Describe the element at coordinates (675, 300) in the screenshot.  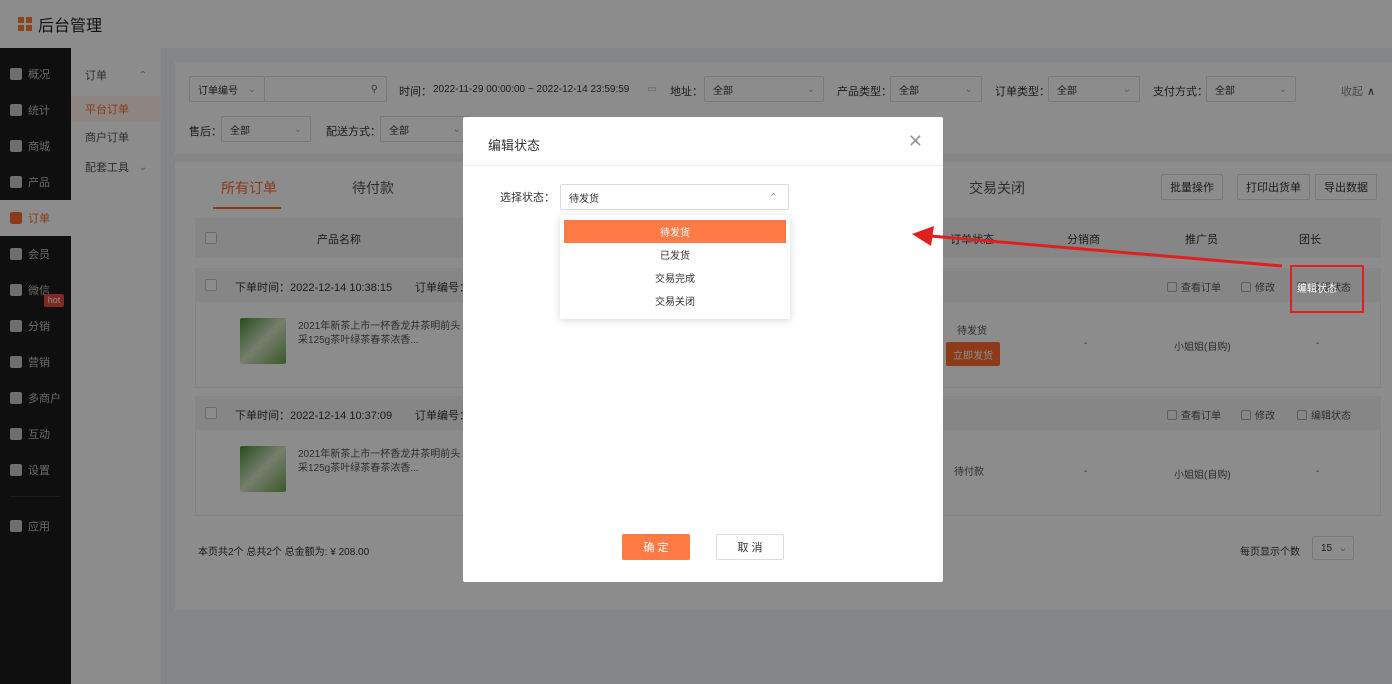
I see `status-option-closed: 交易关闭` at that location.